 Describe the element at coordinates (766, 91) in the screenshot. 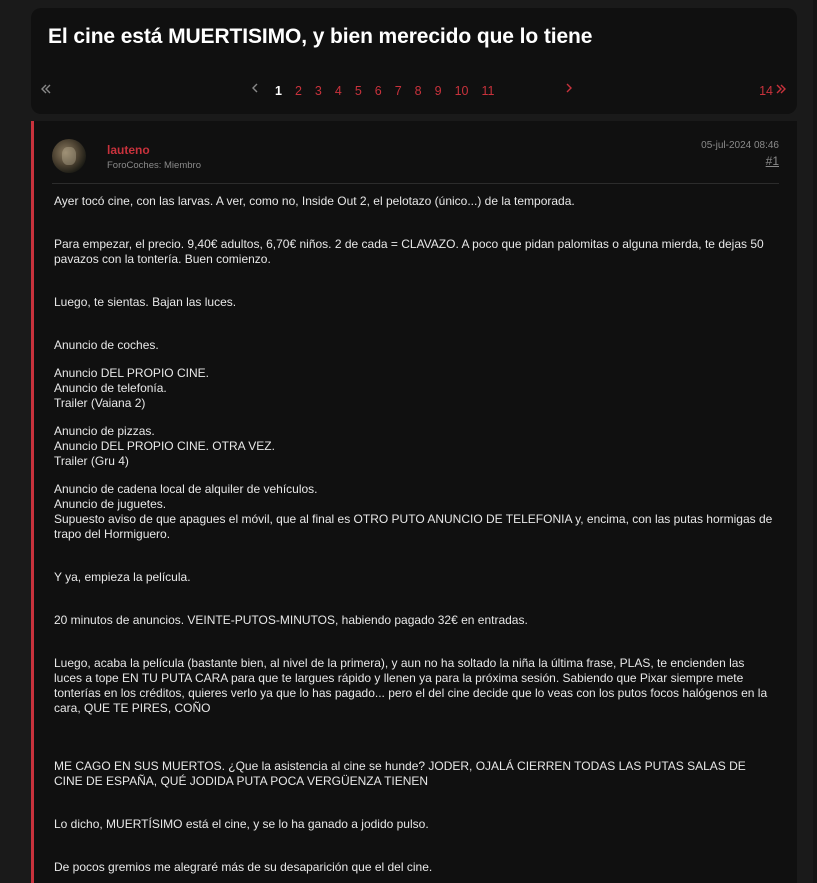

I see `last-page-number: 14` at that location.